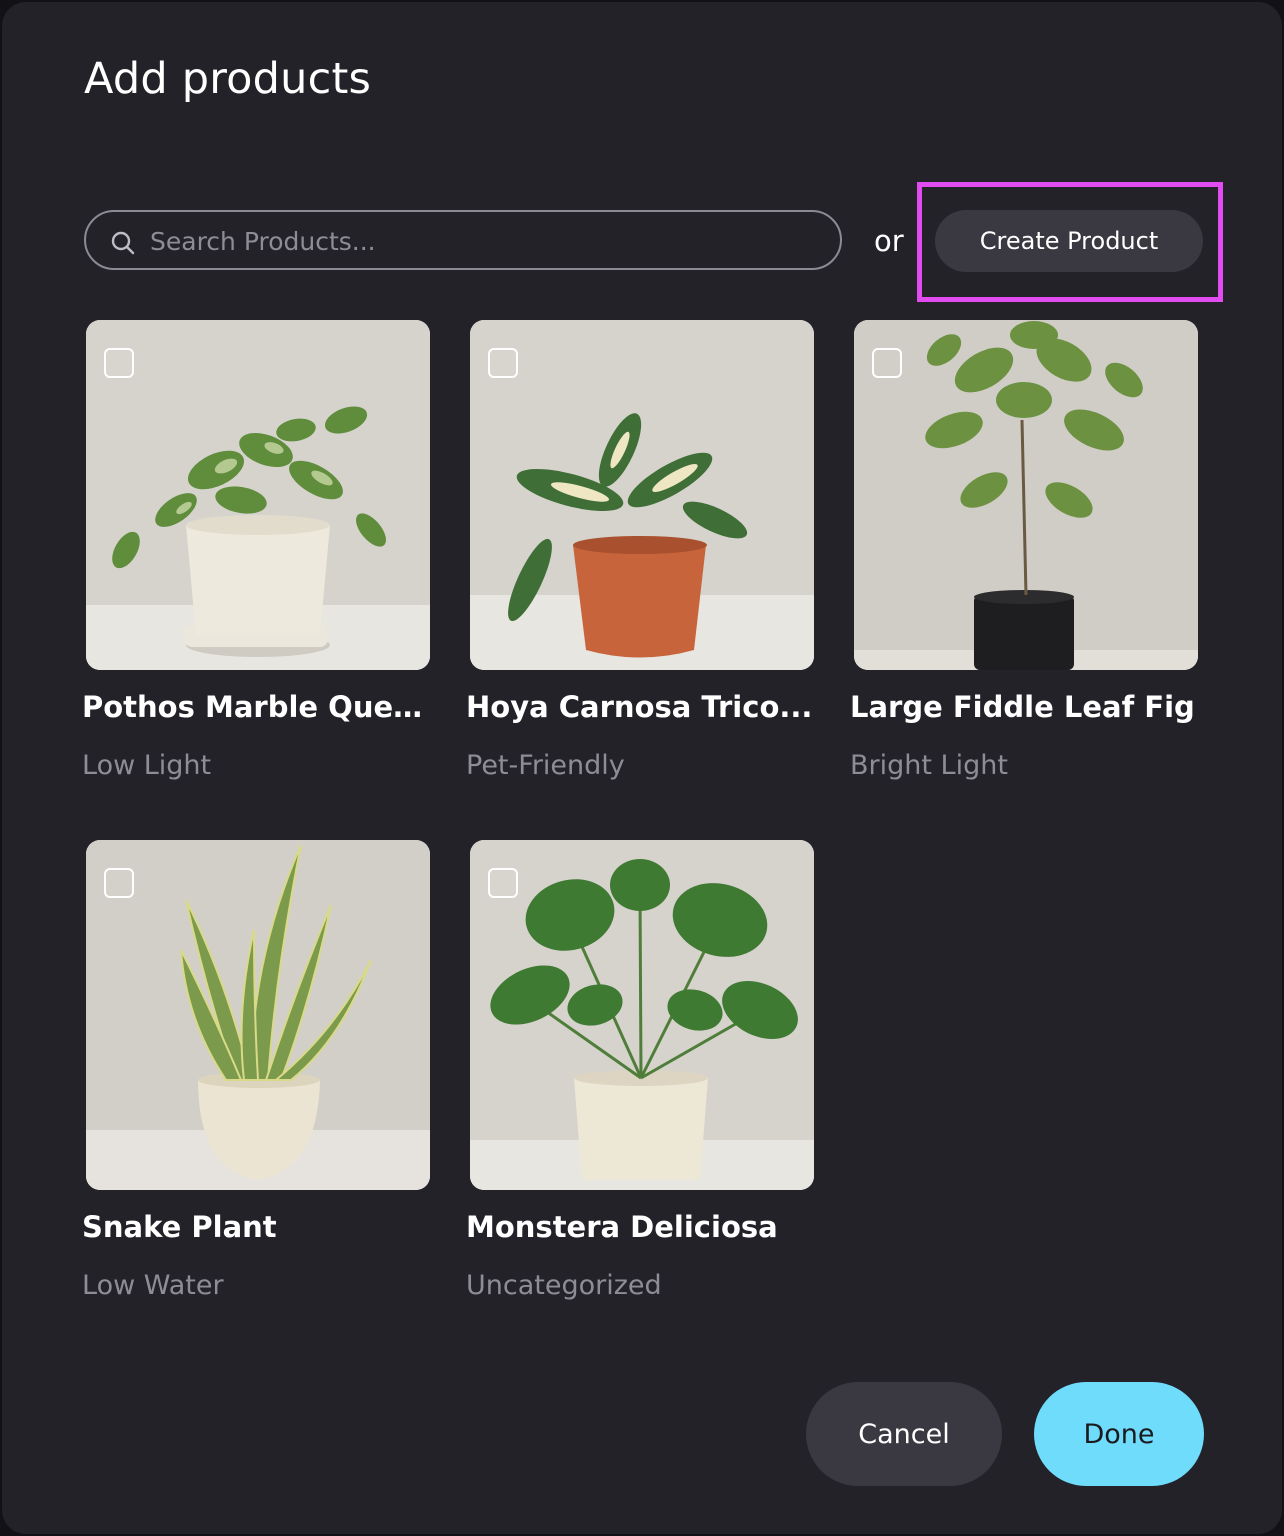 The image size is (1284, 1536). I want to click on product-card: Snake Plant Low Water, so click(262, 1080).